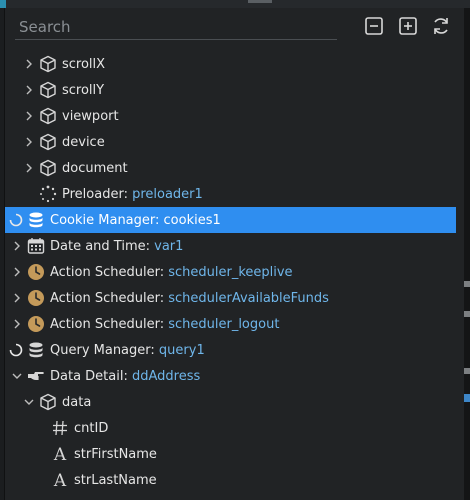  I want to click on tree-row-value: schedulerAvailableFunds, so click(248, 298).